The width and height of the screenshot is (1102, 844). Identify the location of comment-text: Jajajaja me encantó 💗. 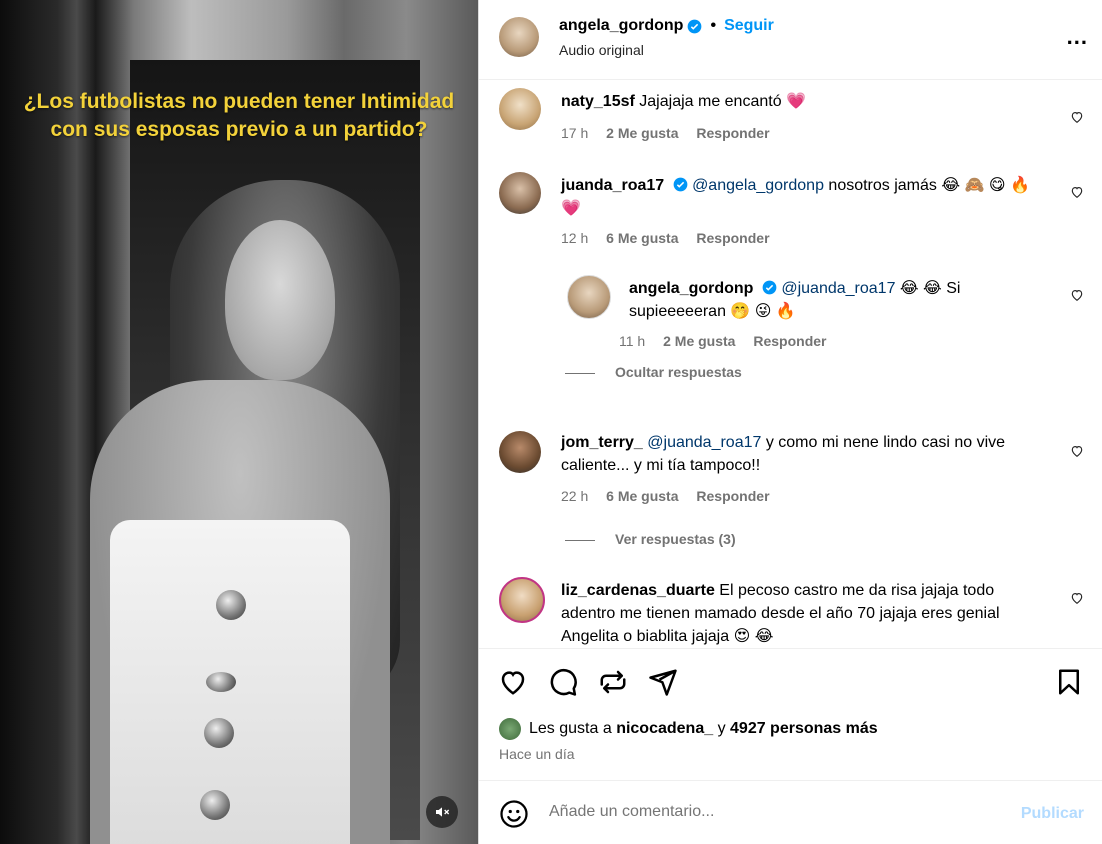
(722, 101).